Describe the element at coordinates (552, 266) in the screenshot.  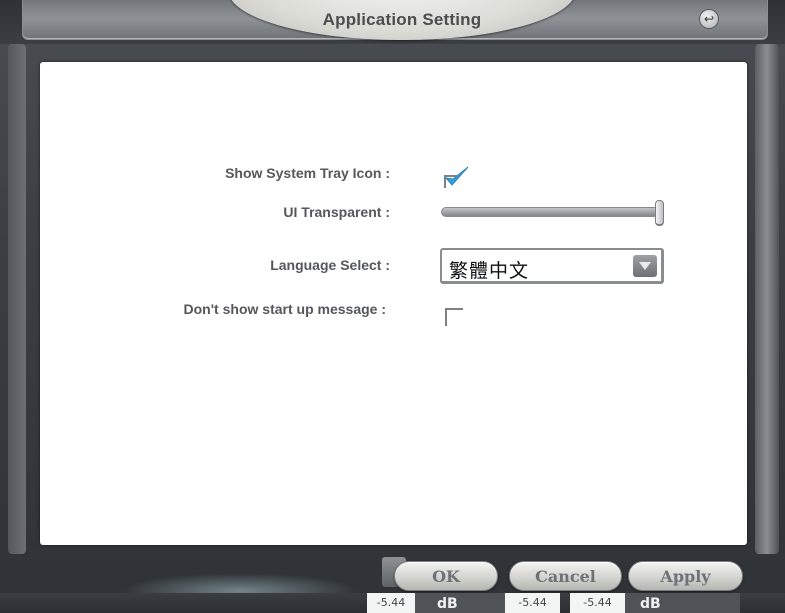
I see `language-select: 繁體中文` at that location.